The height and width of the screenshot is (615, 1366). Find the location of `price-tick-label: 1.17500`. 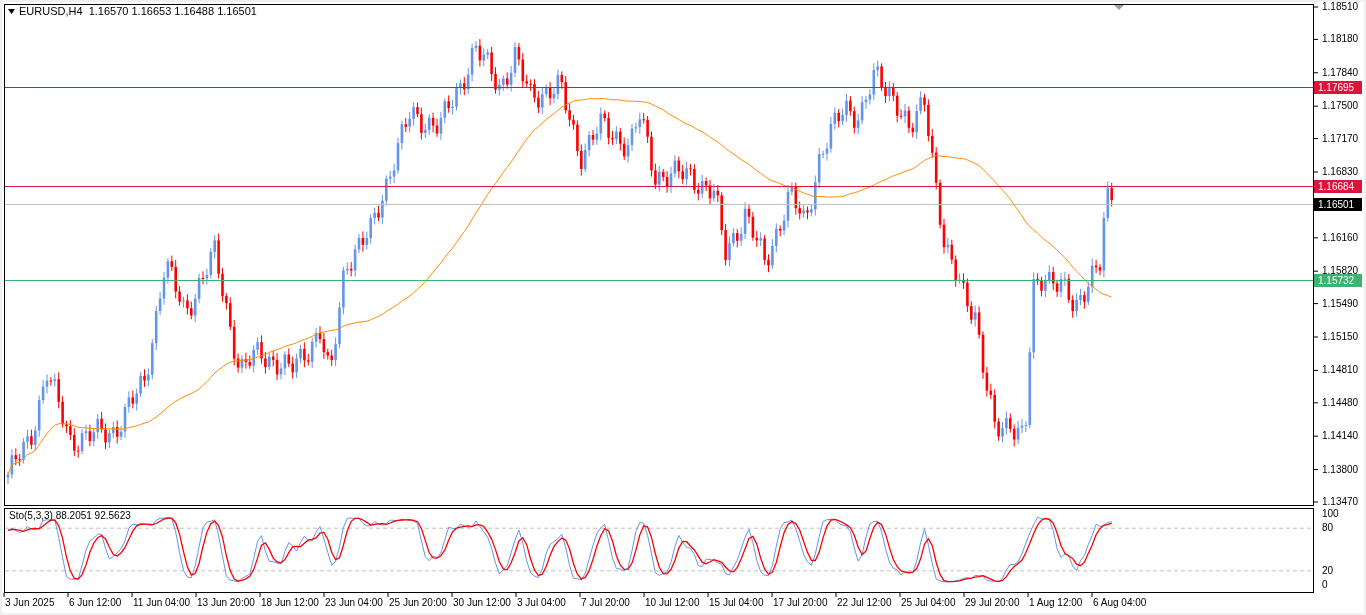

price-tick-label: 1.17500 is located at coordinates (1340, 106).